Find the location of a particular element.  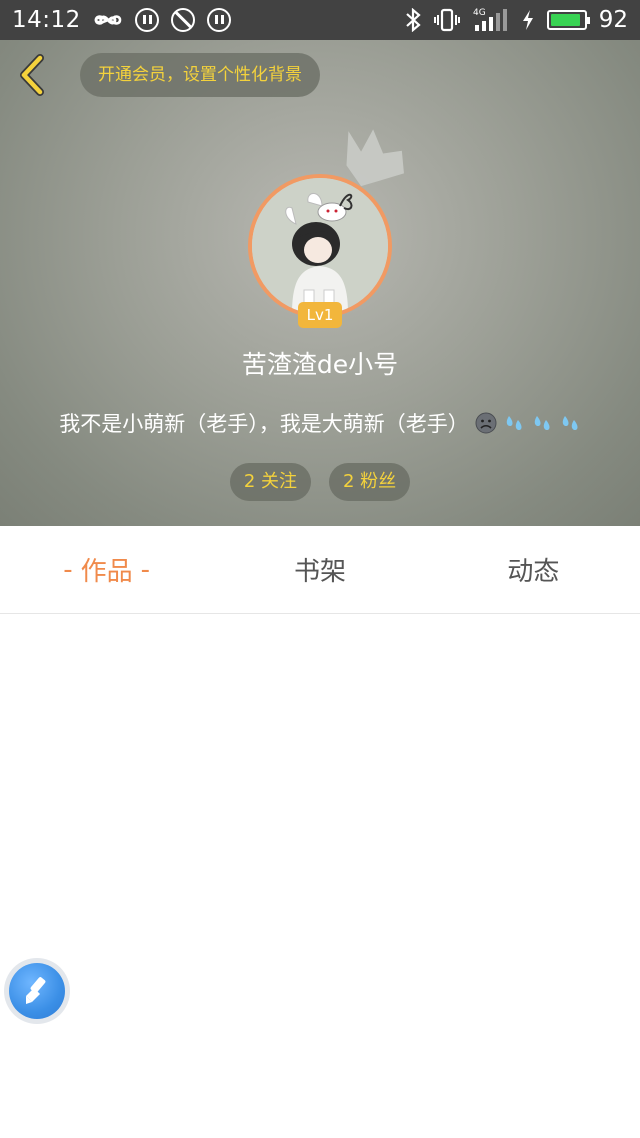

bio-row: 我不是小萌新（老手），我是大萌新（老手） is located at coordinates (320, 423).